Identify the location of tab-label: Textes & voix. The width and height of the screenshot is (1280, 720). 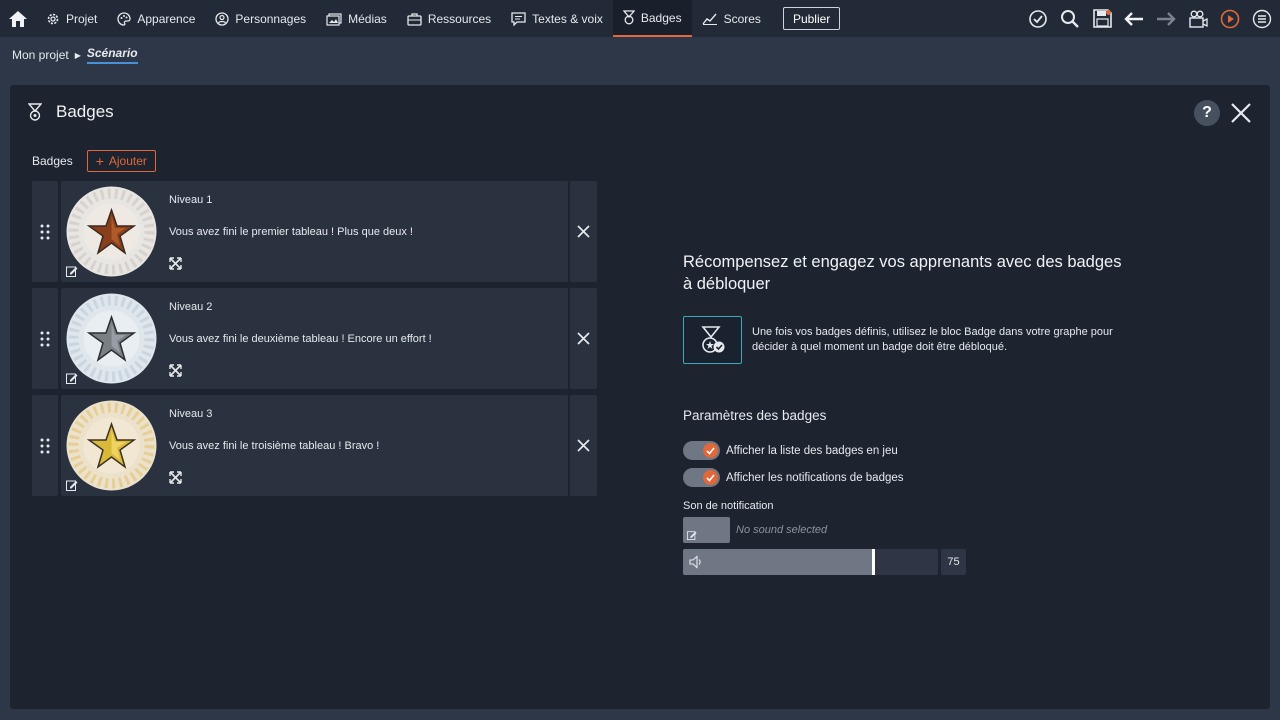
(567, 18).